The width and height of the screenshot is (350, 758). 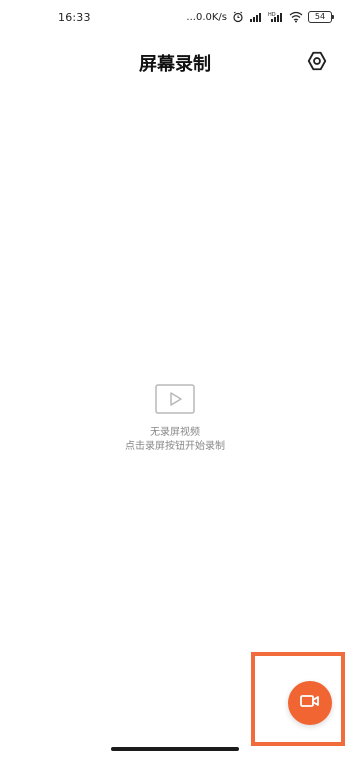 I want to click on video-camera-icon, so click(x=310, y=703).